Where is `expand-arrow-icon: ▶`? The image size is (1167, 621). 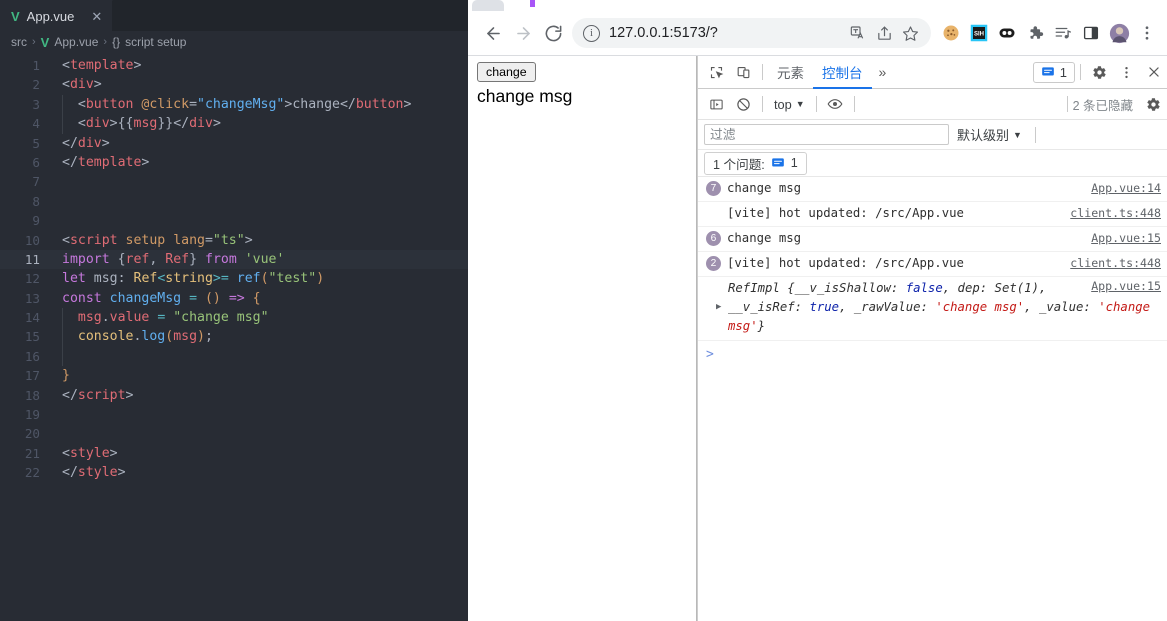
expand-arrow-icon: ▶ is located at coordinates (718, 307).